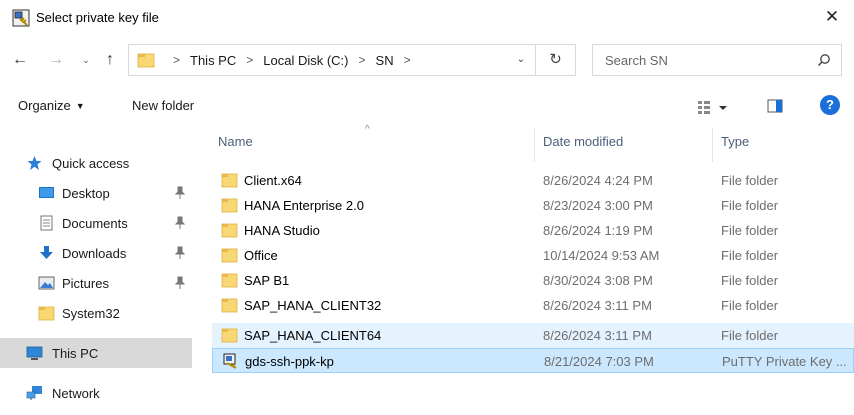 This screenshot has width=854, height=415. I want to click on back-arrow-icon: ←, so click(20, 60).